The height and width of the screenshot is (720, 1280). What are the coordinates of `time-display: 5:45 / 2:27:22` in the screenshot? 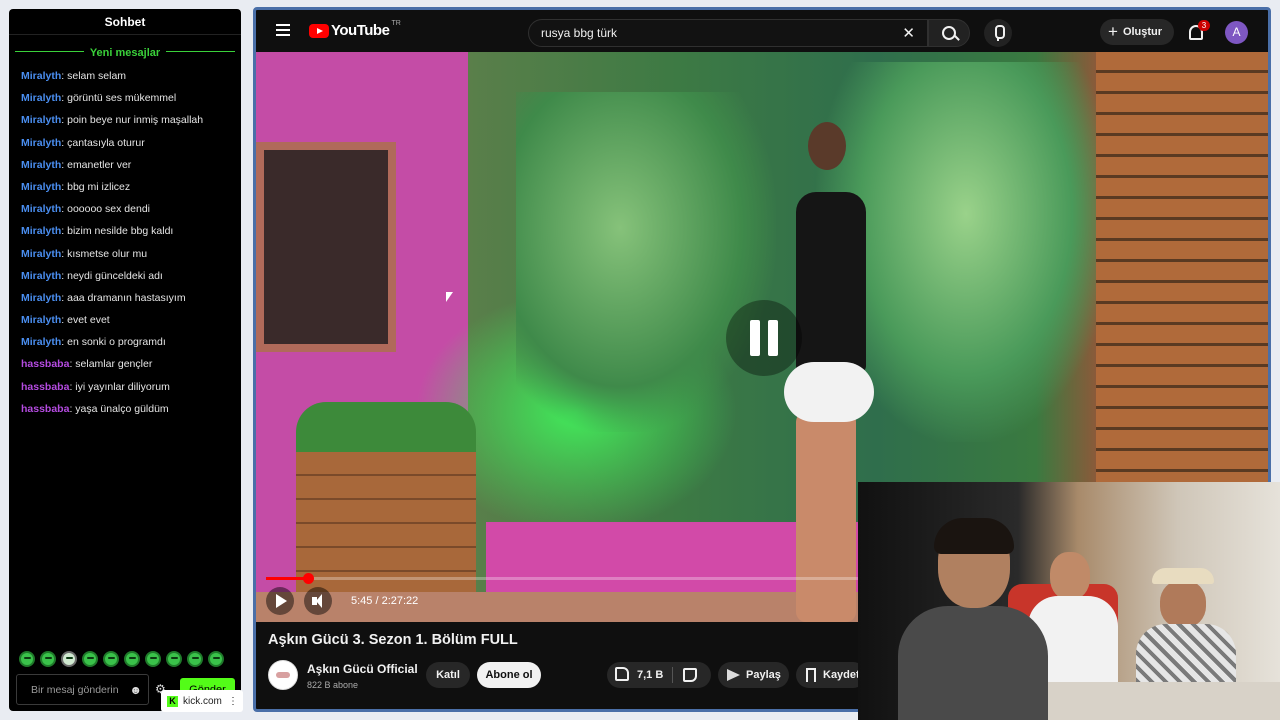 It's located at (385, 601).